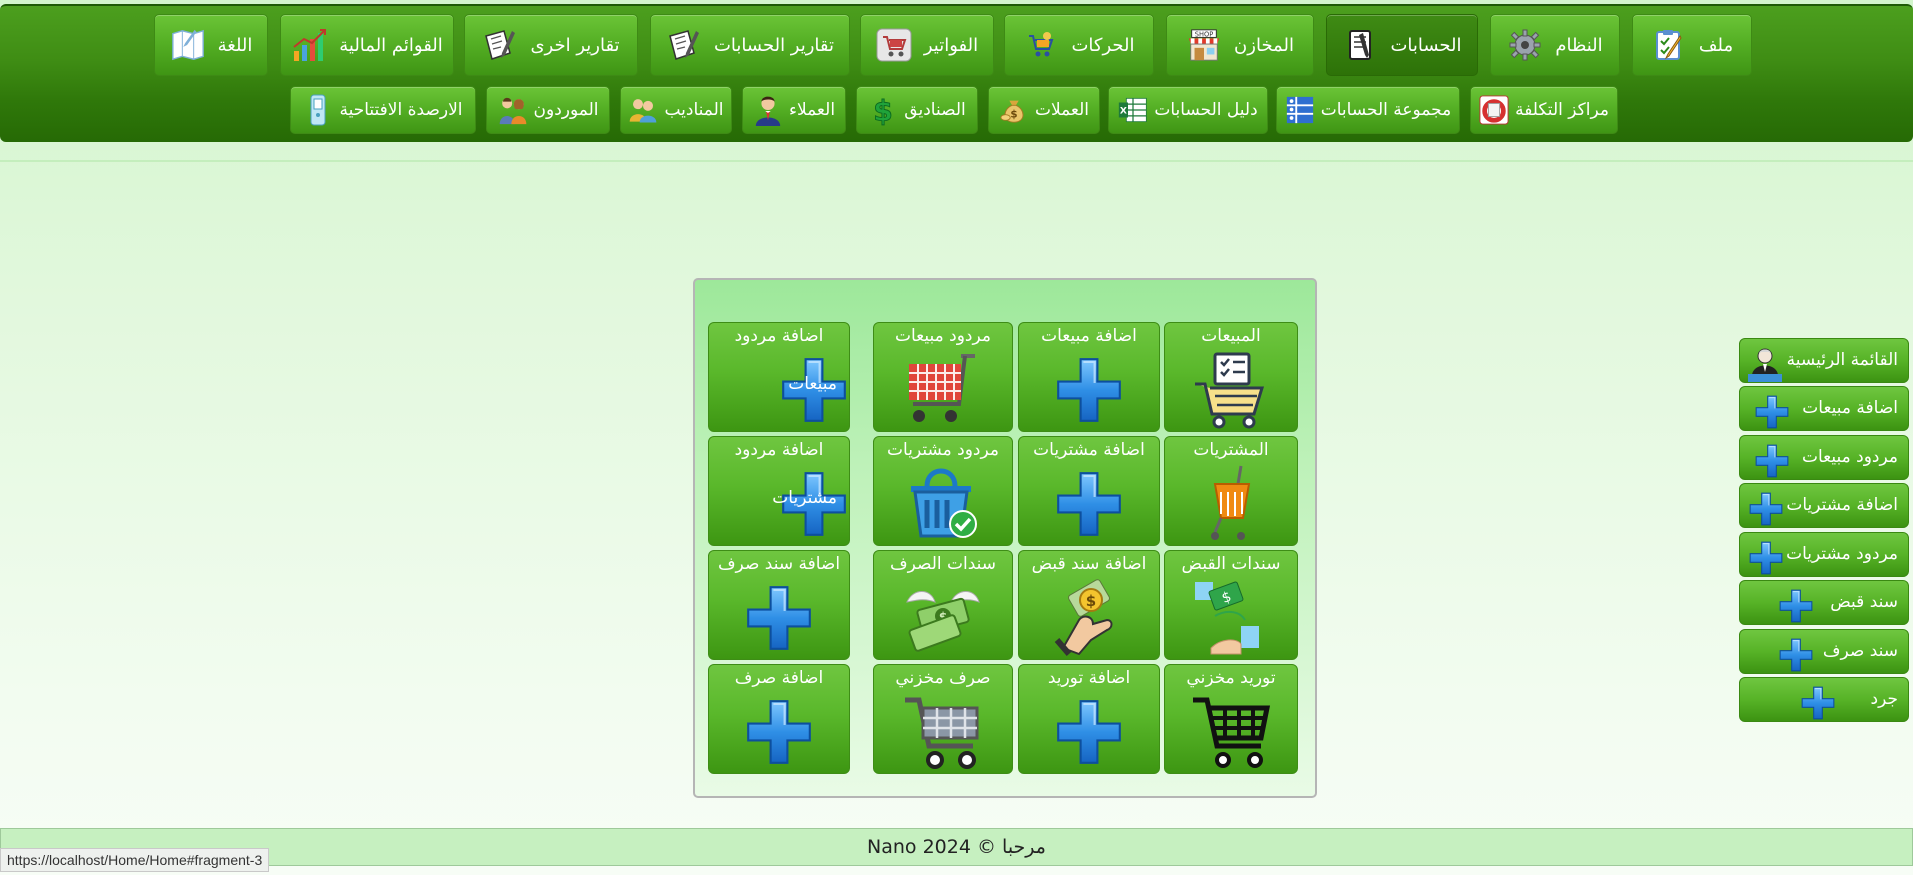 This screenshot has height=875, width=1913. I want to click on tile-2: مردود مبيعات, so click(943, 377).